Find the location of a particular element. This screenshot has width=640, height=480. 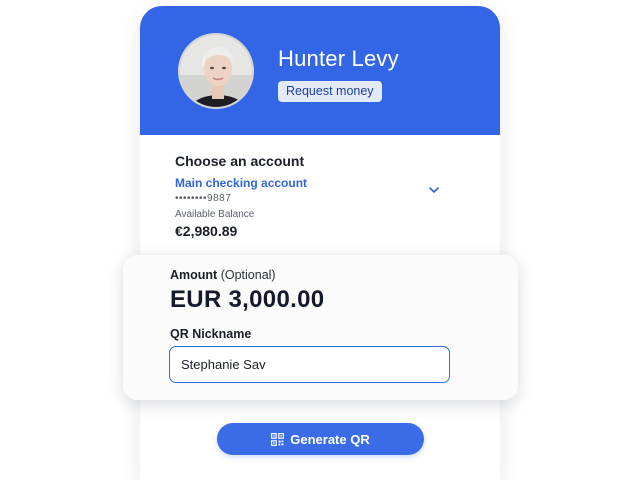

available-balance-value: €2,980.89 is located at coordinates (206, 231).